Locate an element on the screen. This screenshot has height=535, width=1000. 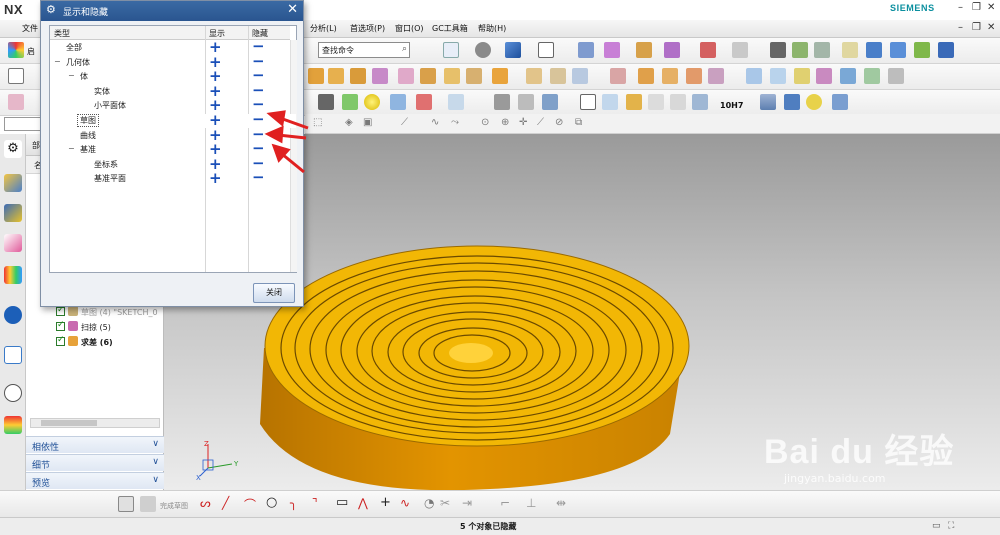
settings-gear-icon: ⚙ is located at coordinates (13, 149).